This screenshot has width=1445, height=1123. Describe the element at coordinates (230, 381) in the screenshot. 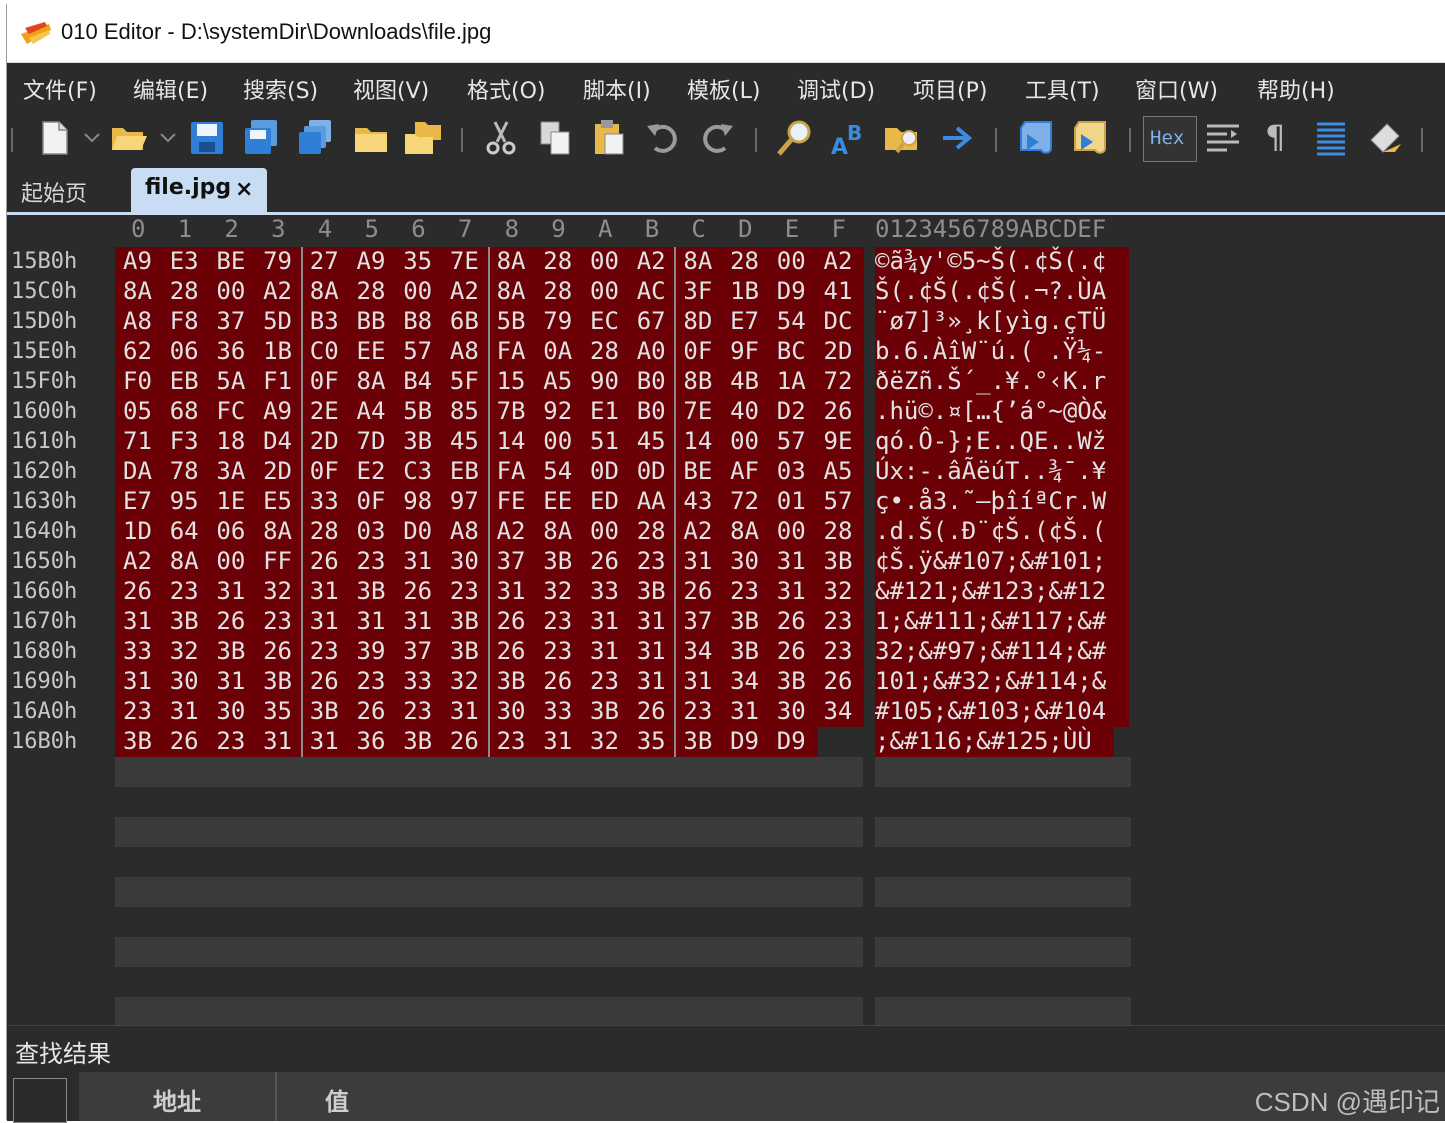

I see `hex-byte: 5A` at that location.